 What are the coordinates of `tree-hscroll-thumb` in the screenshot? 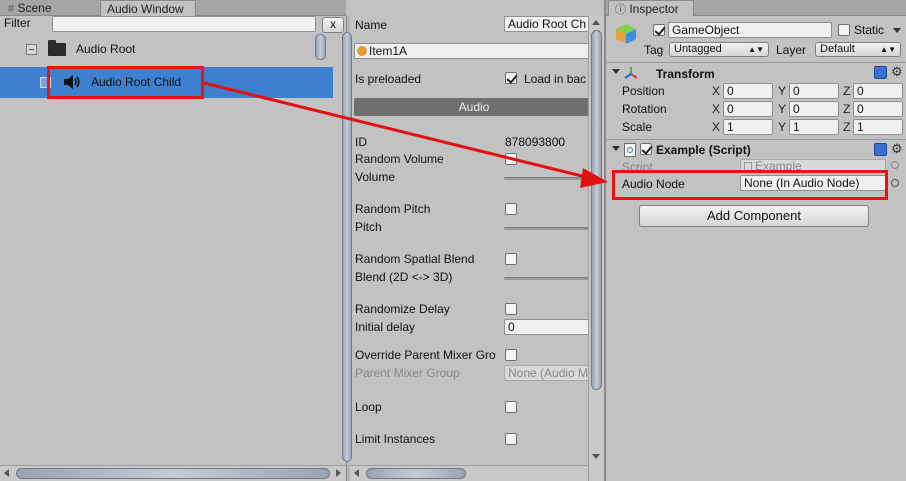 It's located at (173, 473).